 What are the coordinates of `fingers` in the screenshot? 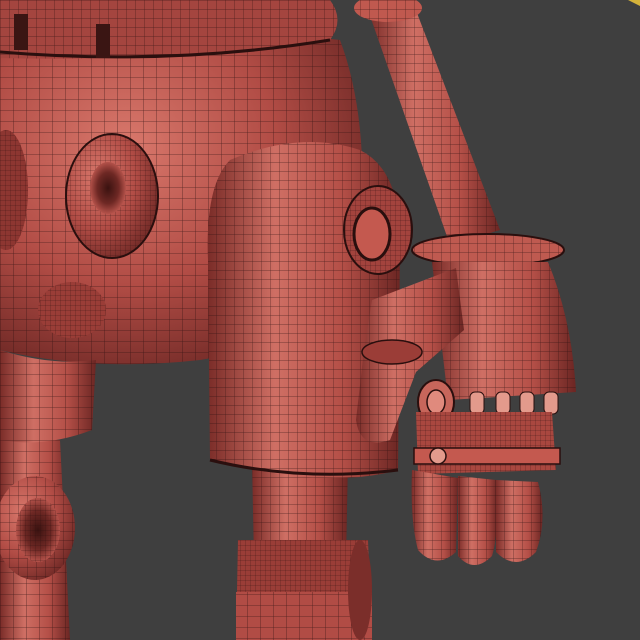 It's located at (486, 488).